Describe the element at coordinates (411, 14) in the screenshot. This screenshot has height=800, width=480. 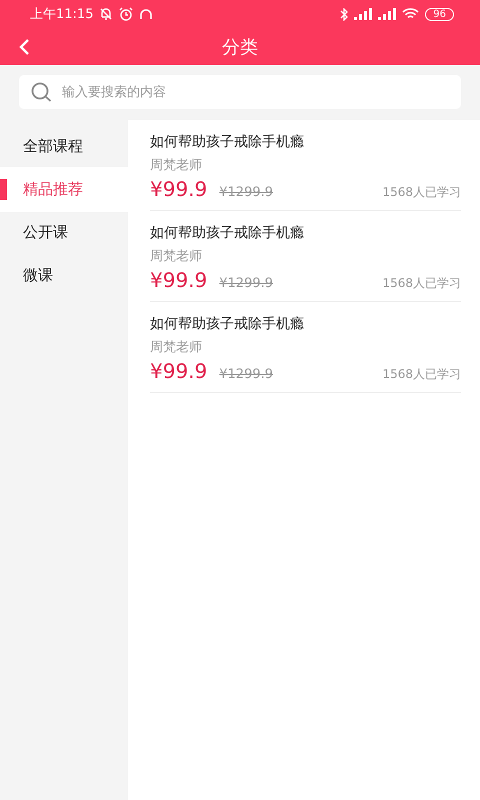
I see `wifi-icon` at that location.